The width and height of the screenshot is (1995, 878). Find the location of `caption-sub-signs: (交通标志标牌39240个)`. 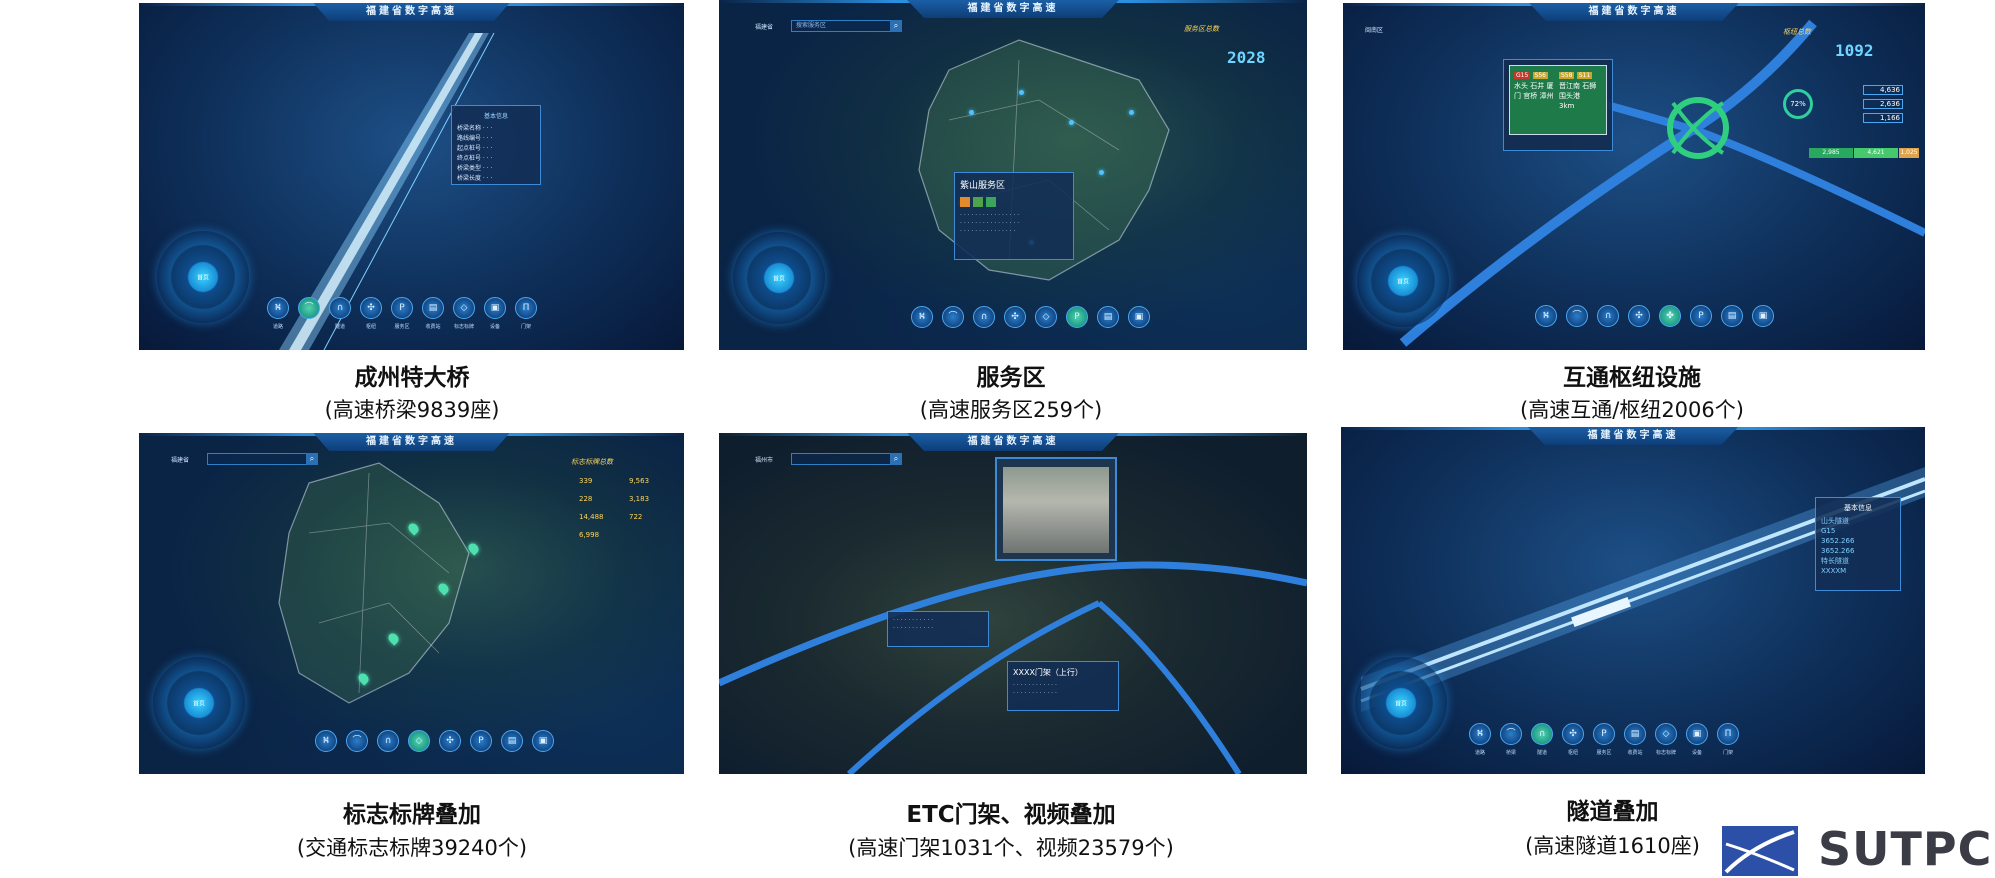

caption-sub-signs: (交通标志标牌39240个) is located at coordinates (412, 848).